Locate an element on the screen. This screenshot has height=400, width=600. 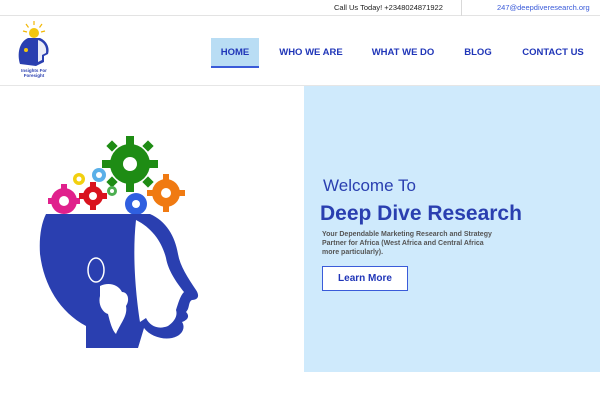
gear-small-green-icon is located at coordinates (112, 191).